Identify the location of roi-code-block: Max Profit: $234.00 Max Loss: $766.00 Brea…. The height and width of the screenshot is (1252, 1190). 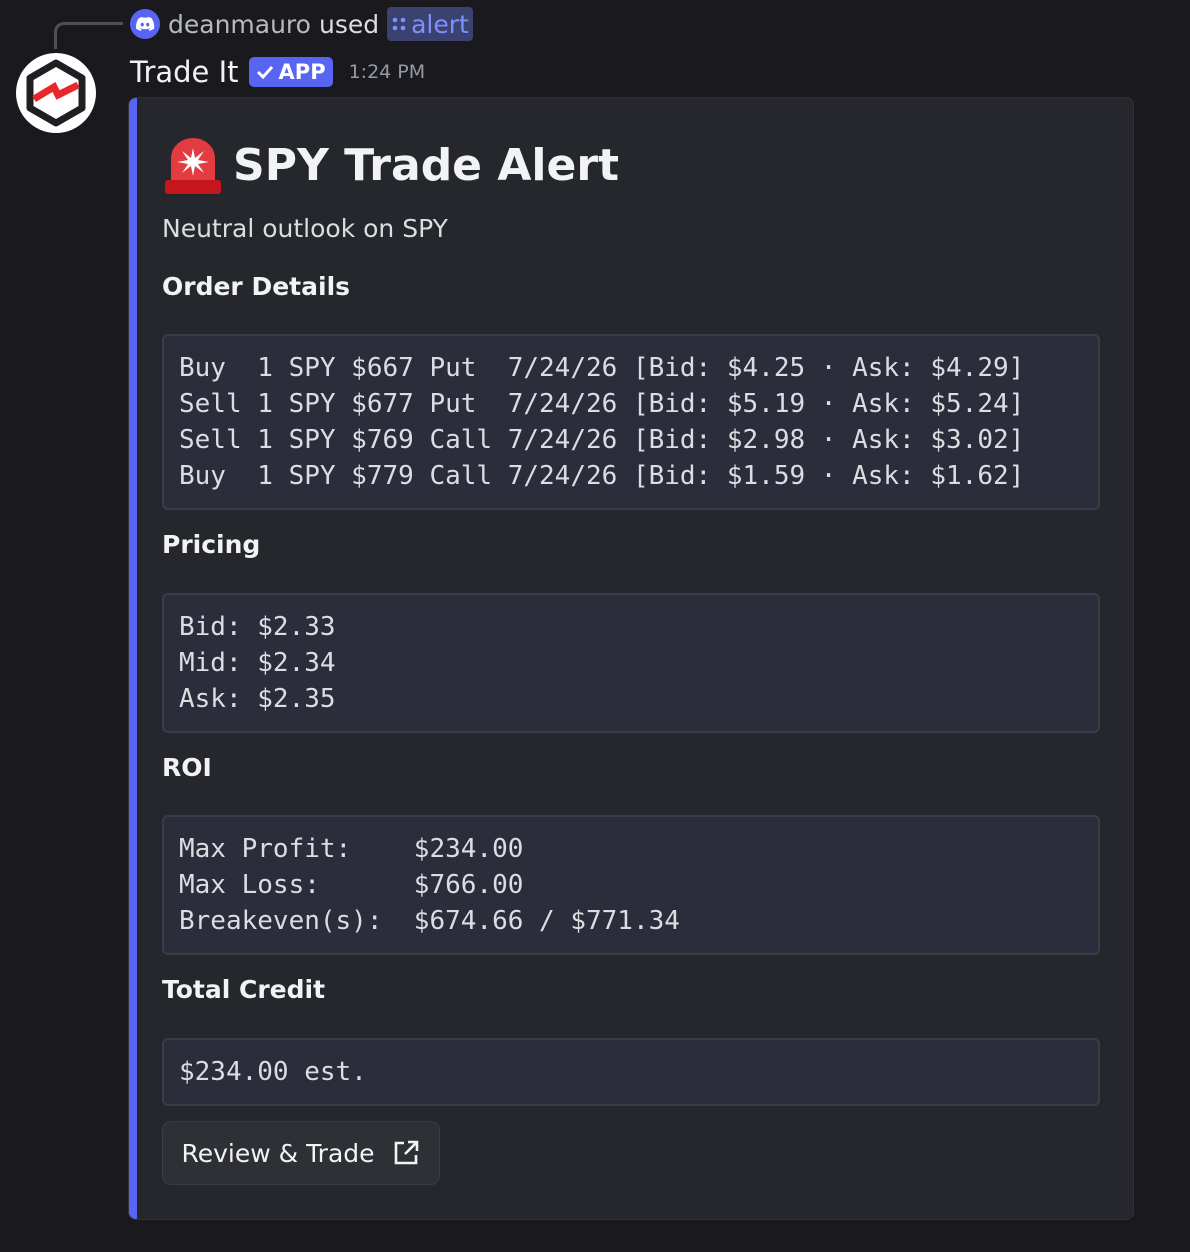
(631, 885).